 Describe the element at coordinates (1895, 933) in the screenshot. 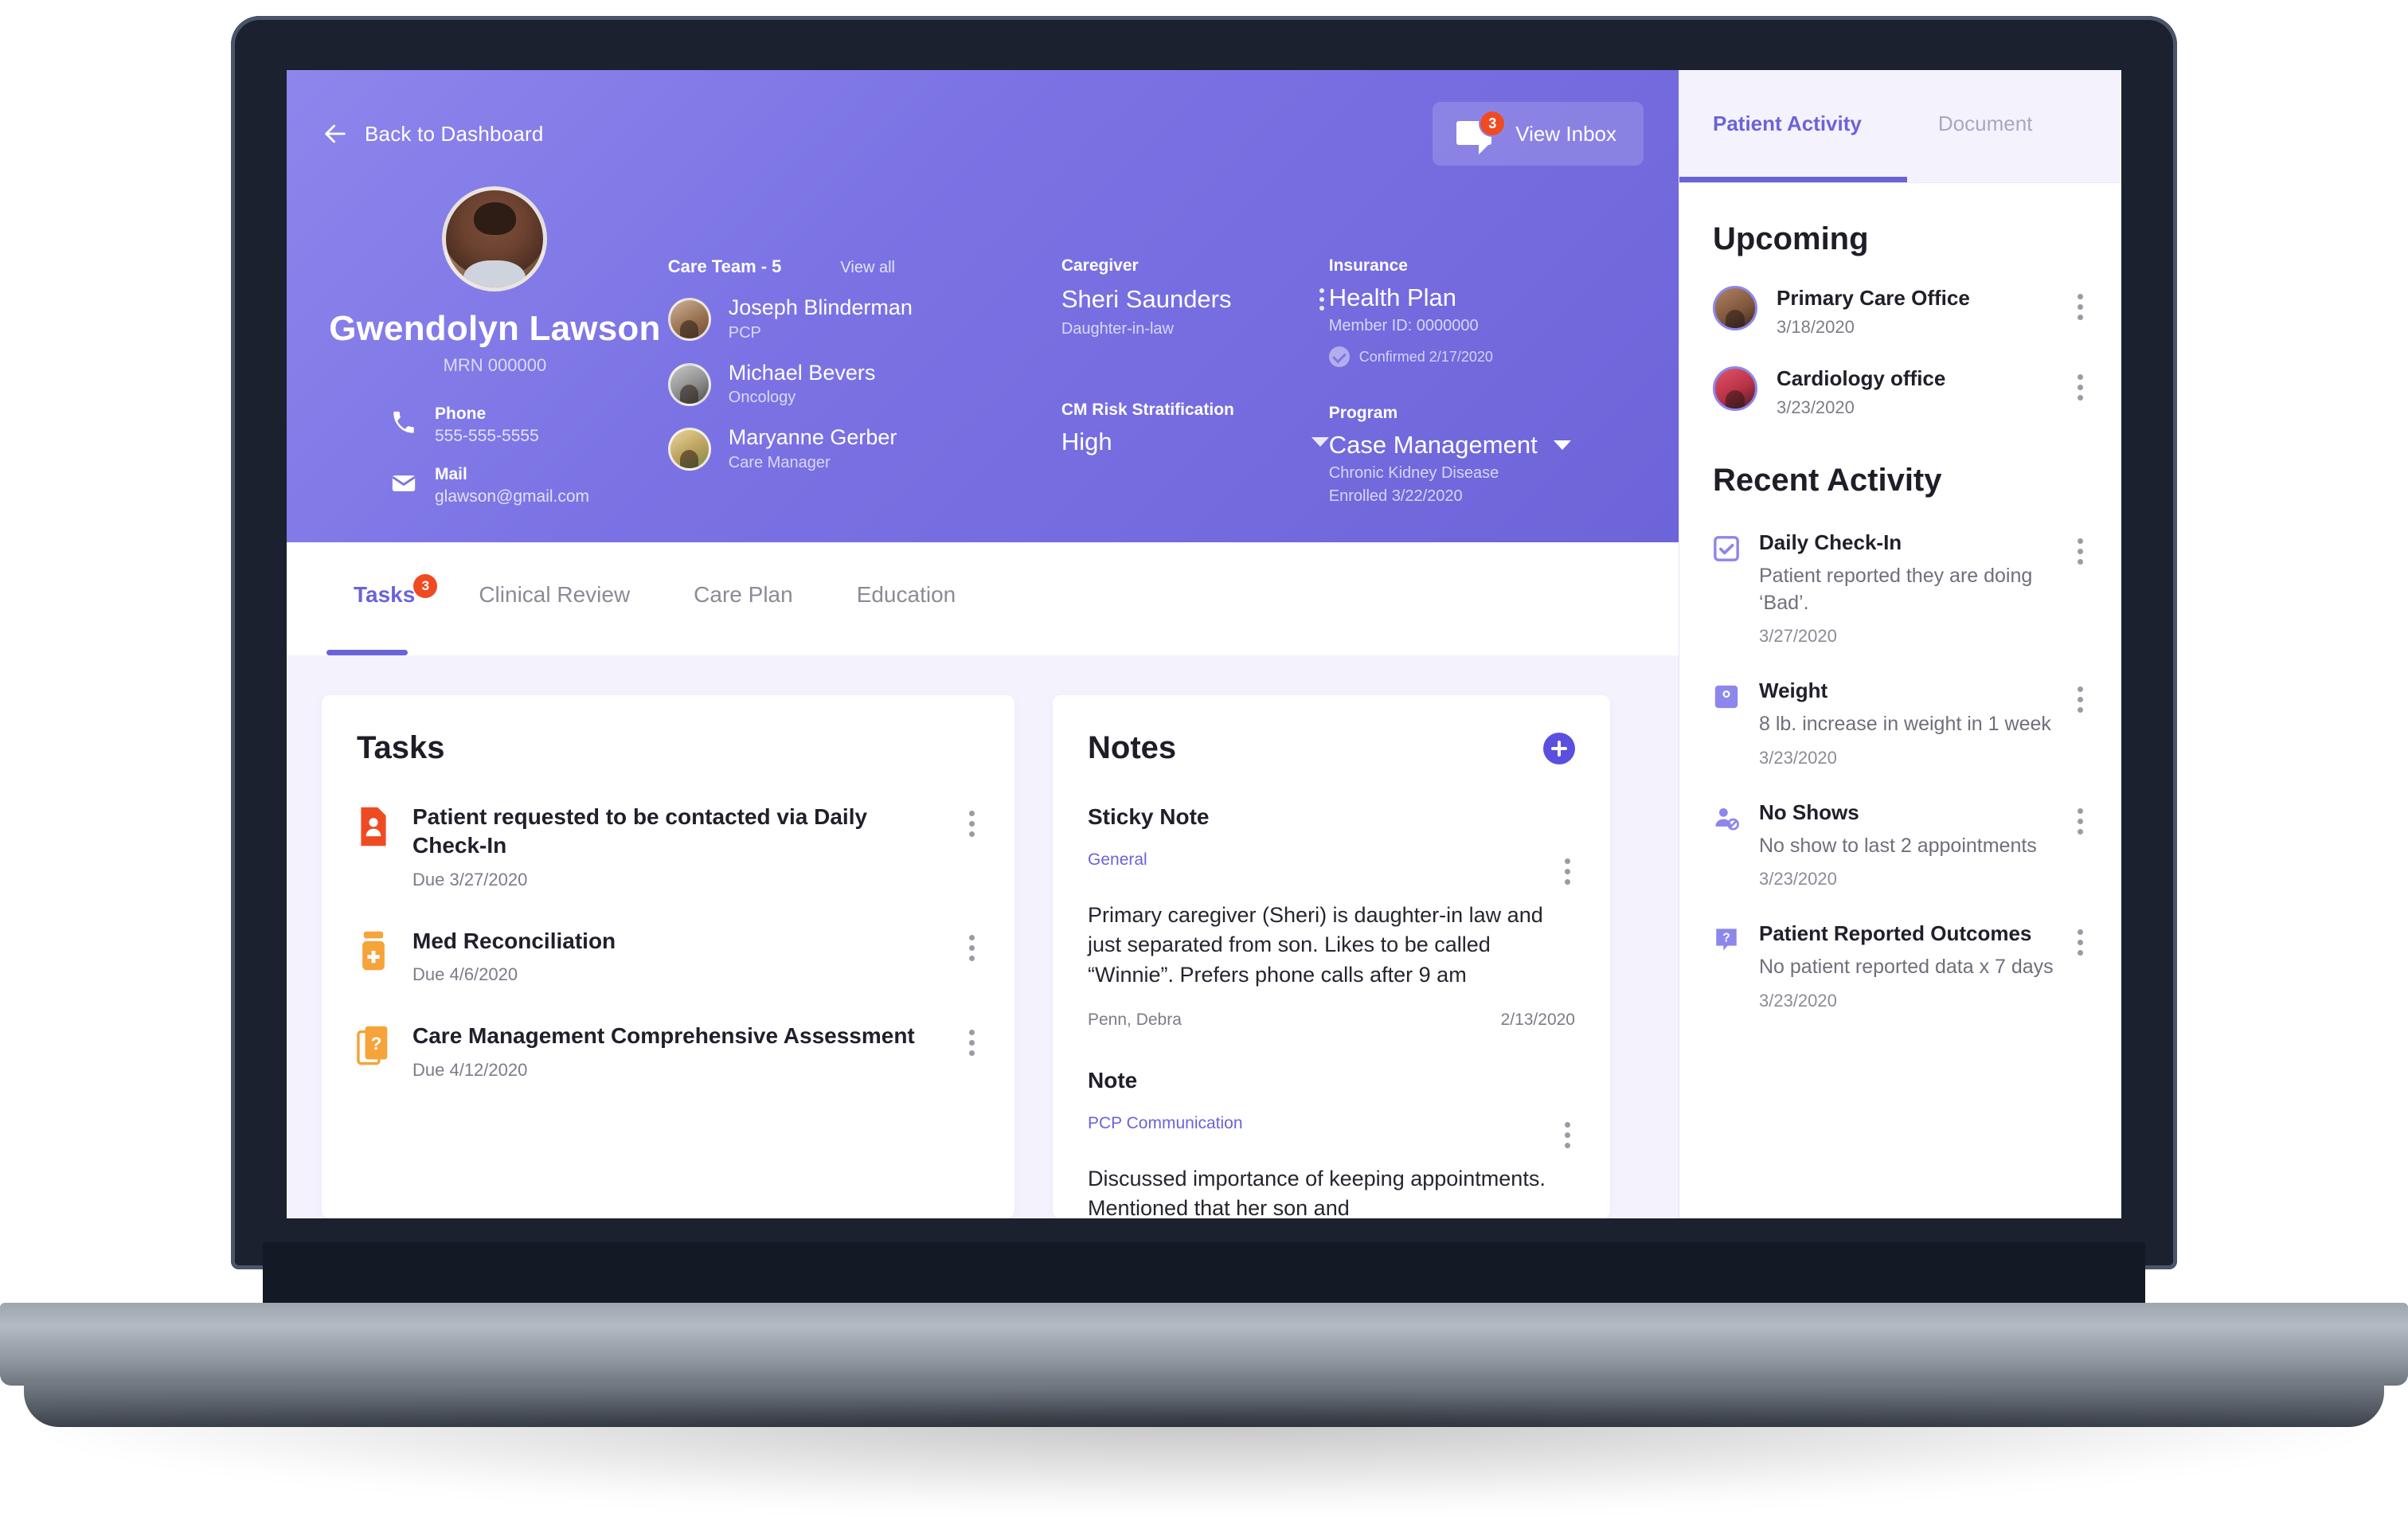

I see `activity-title: Patient Reported Outcomes` at that location.